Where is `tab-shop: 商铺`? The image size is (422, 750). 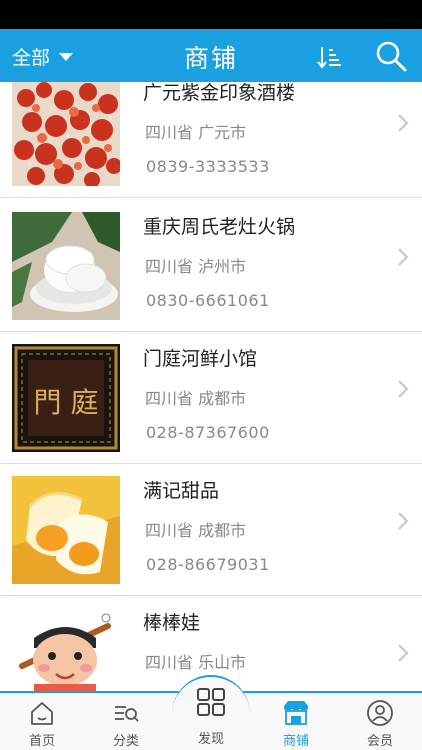 tab-shop: 商铺 is located at coordinates (296, 721).